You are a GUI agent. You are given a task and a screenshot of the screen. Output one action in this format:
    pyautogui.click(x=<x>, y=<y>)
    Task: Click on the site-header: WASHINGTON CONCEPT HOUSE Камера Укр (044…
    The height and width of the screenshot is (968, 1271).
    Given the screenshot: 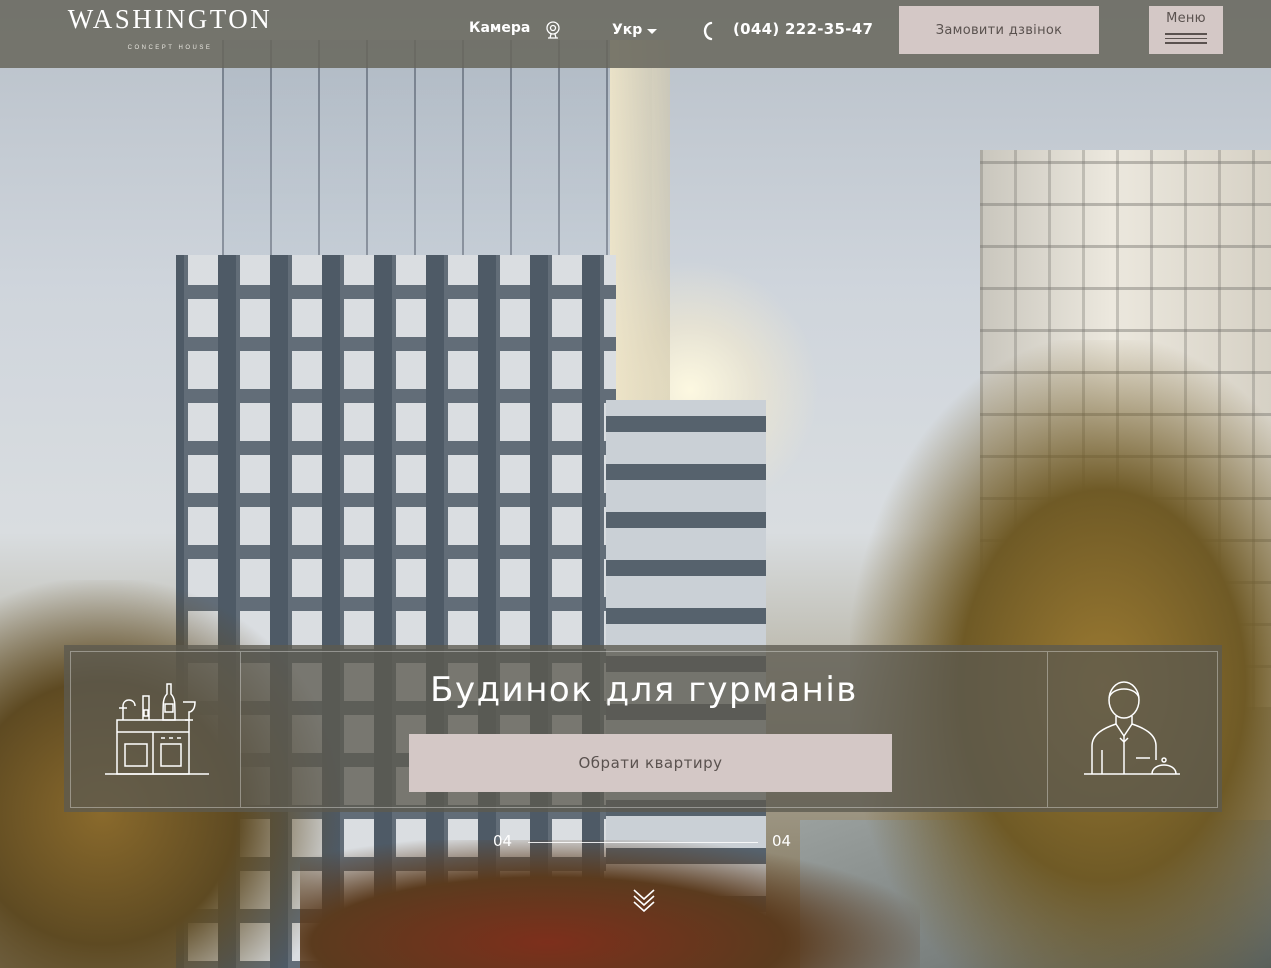 What is the action you would take?
    pyautogui.click(x=635, y=34)
    